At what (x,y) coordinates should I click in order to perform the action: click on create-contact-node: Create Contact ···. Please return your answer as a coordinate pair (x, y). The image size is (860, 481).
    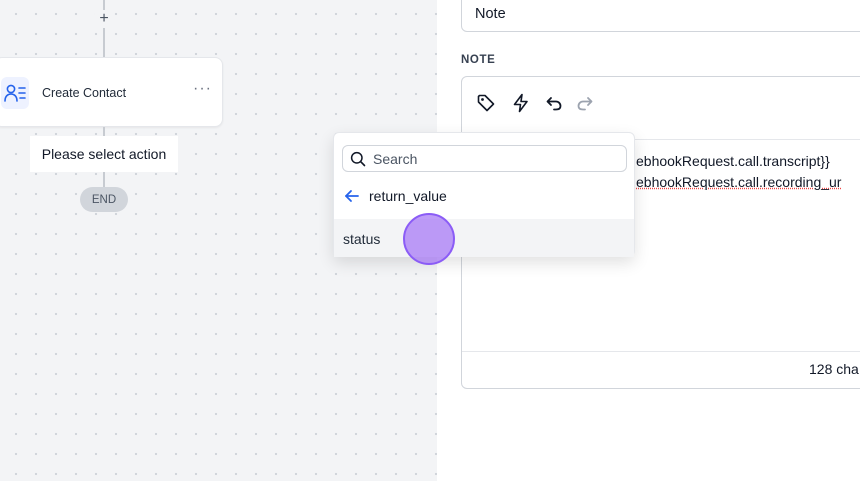
    Looking at the image, I should click on (111, 92).